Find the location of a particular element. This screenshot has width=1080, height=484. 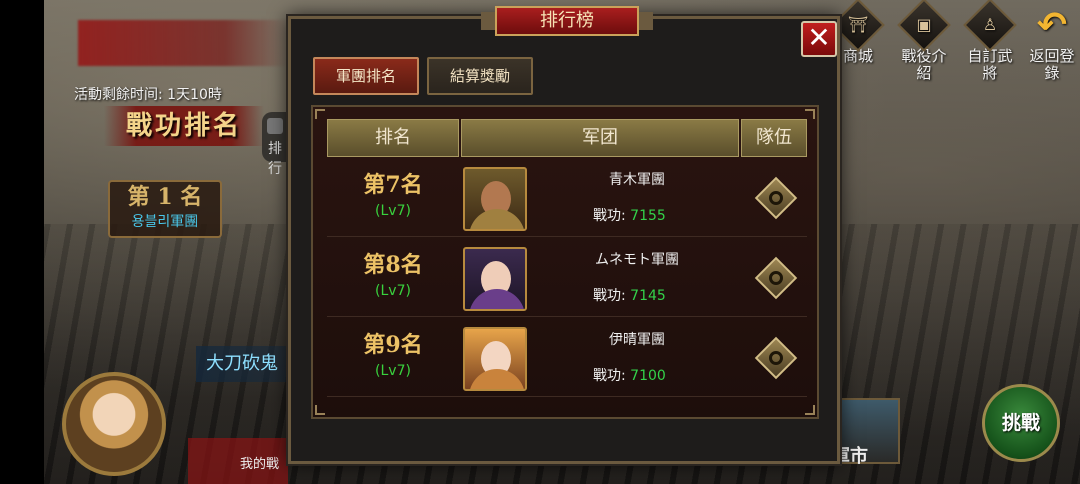

custom-general-label: 自訂武將 is located at coordinates (990, 64).